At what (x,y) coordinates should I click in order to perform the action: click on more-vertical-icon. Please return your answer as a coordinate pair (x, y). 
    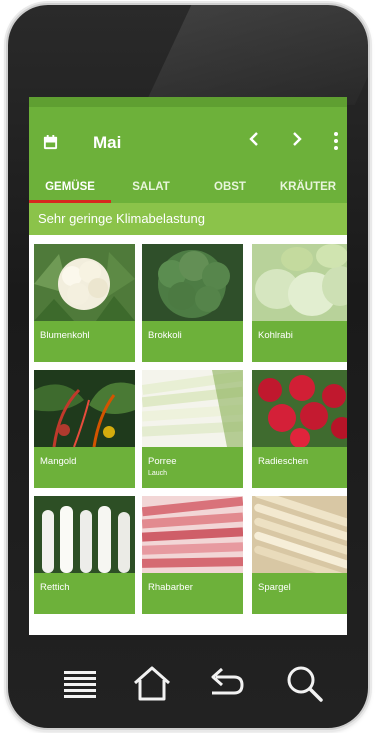
    Looking at the image, I should click on (336, 141).